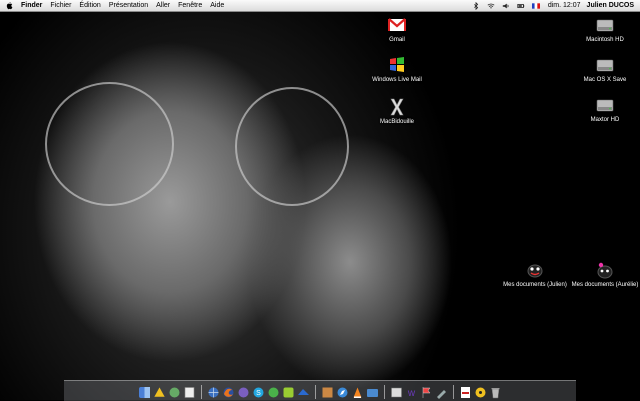  I want to click on desktop-icon-label: Mes documents (Aurélie), so click(605, 285).